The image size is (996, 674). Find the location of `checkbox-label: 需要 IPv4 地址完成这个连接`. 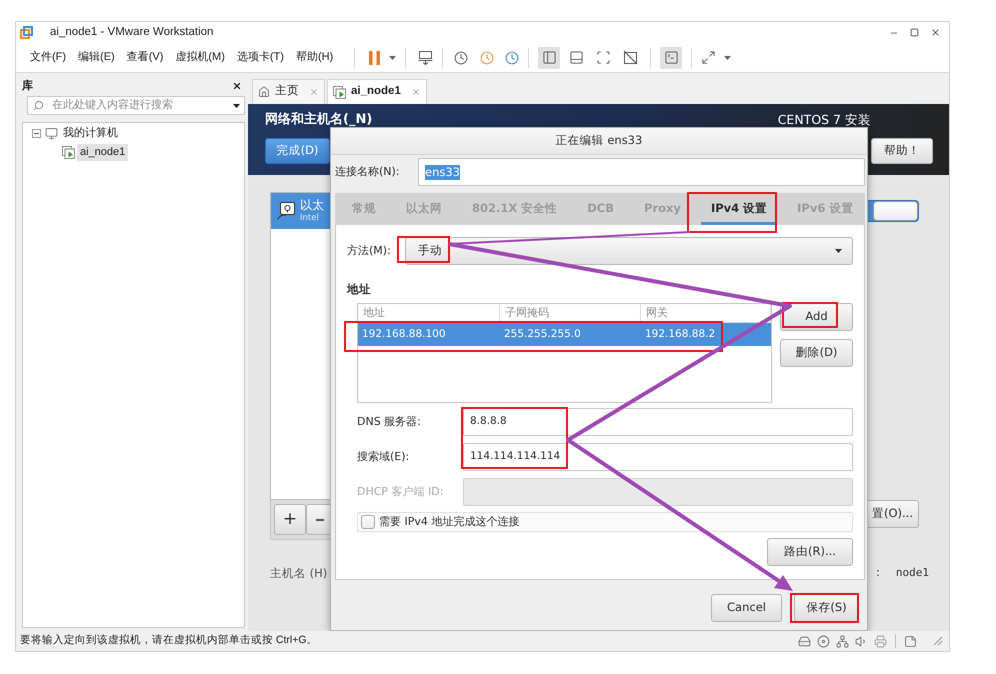

checkbox-label: 需要 IPv4 地址完成这个连接 is located at coordinates (449, 522).